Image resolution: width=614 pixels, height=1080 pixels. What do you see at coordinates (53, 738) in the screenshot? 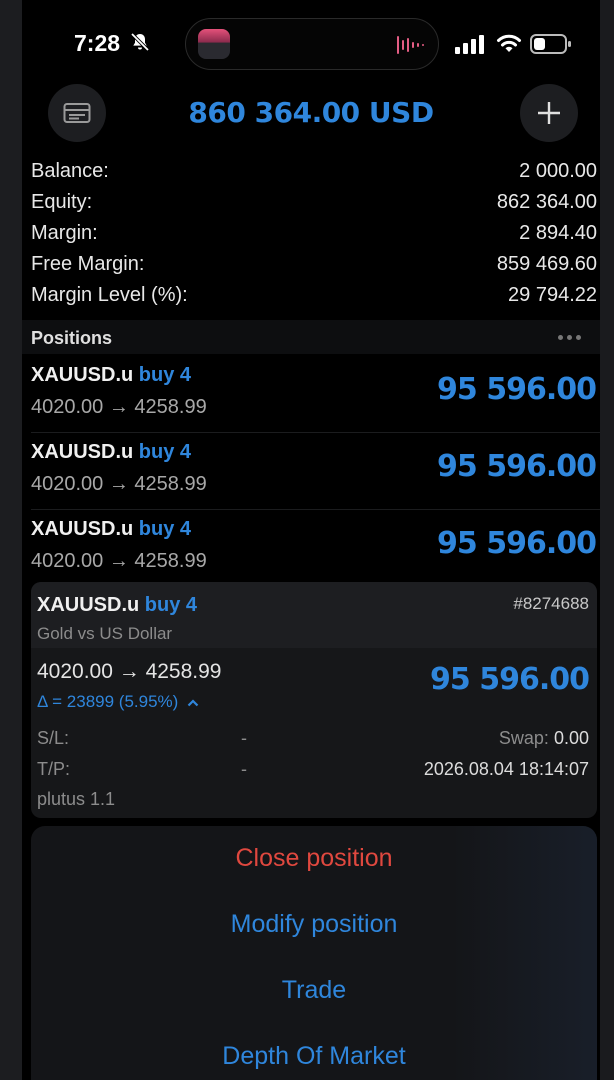
I see `sl-label: S/L:` at bounding box center [53, 738].